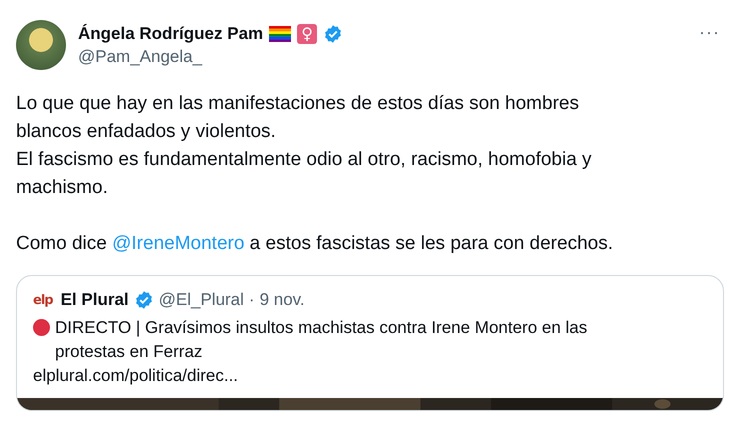 This screenshot has width=742, height=428. I want to click on quoted-tweet-text: DIRECTO | Gravísimos insultos machistas contra Irene Montero en las protestas en Ferraz, so click(321, 340).